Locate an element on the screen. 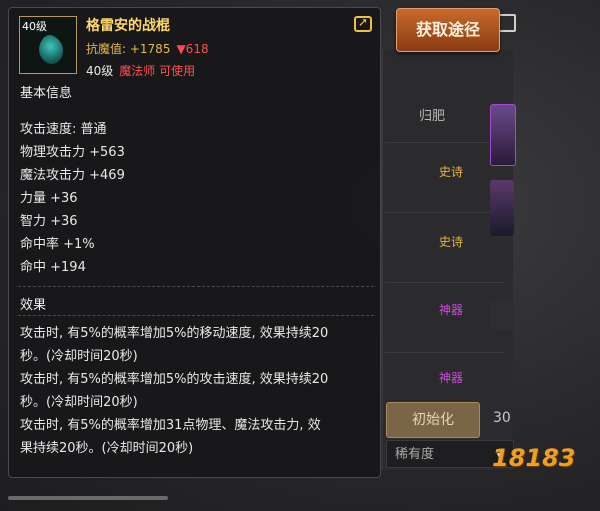  requirement: 40级 魔法师 可使用 is located at coordinates (140, 70).